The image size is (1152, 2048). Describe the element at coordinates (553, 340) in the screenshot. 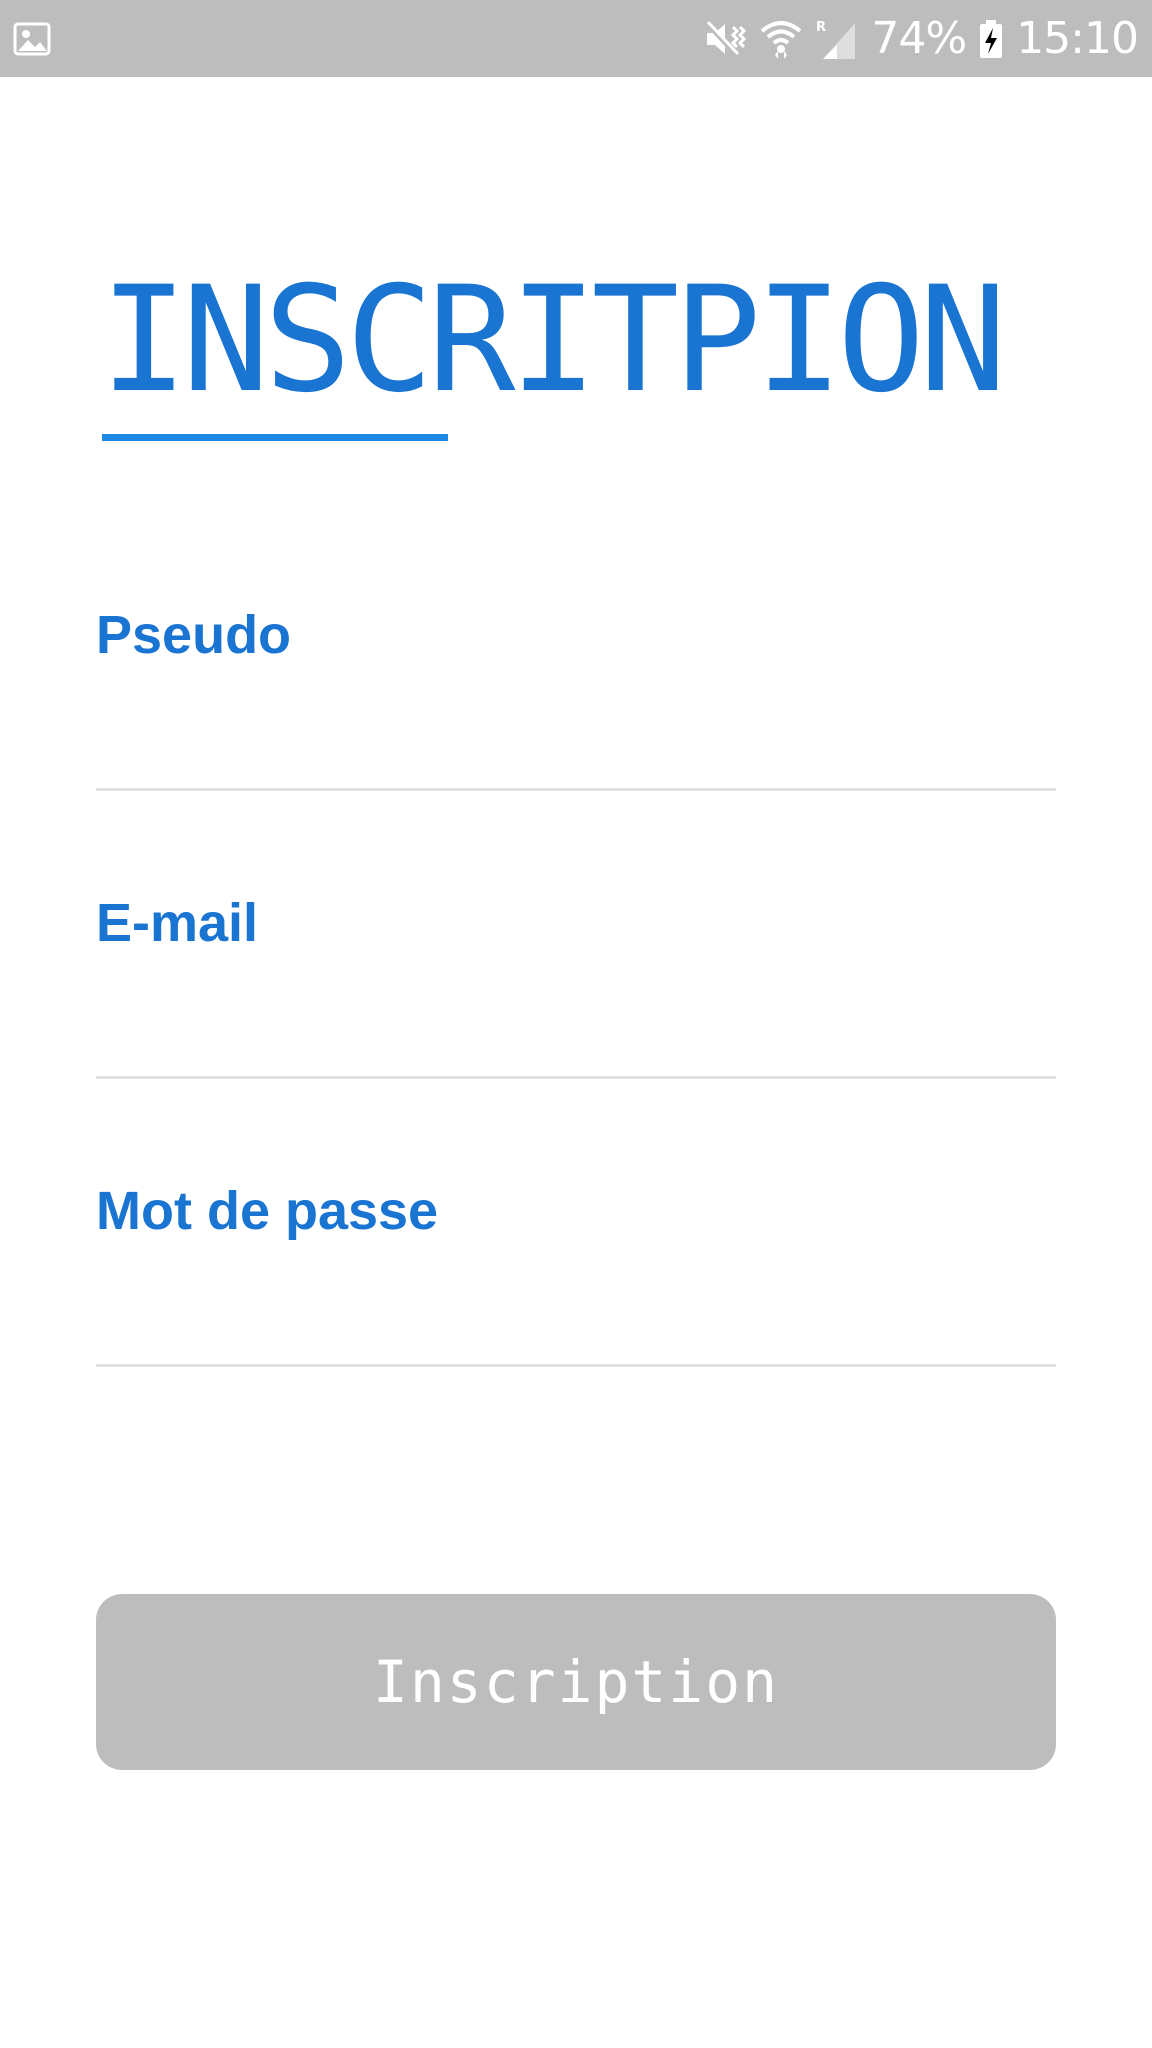

I see `page-title: INSCRITPION` at that location.